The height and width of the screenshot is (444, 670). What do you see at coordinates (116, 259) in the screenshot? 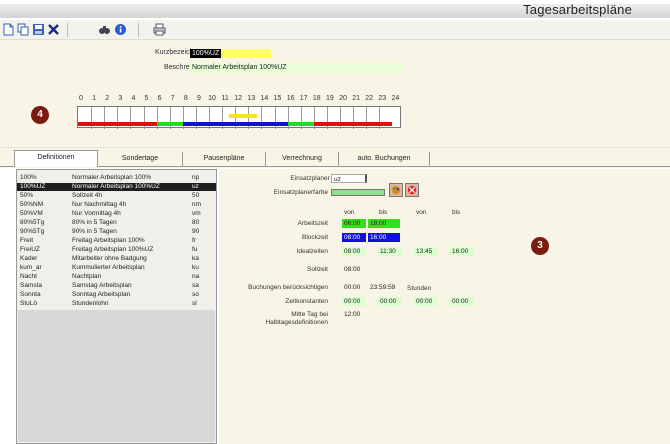
I see `plan-row: Kader Mitarbeiter ohne Badgung ka` at bounding box center [116, 259].